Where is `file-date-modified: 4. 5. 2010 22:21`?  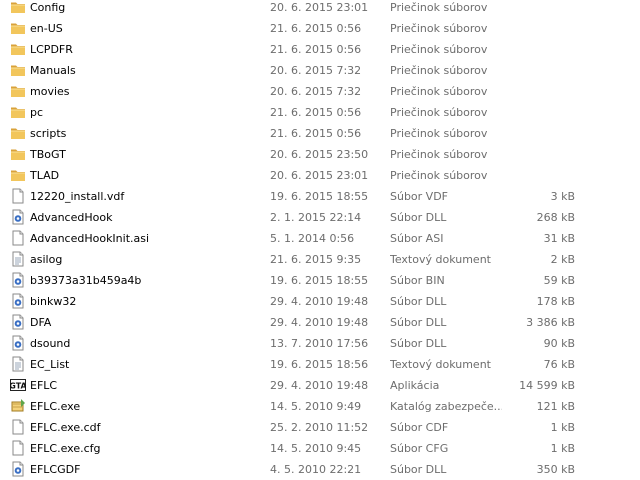 file-date-modified: 4. 5. 2010 22:21 is located at coordinates (316, 469).